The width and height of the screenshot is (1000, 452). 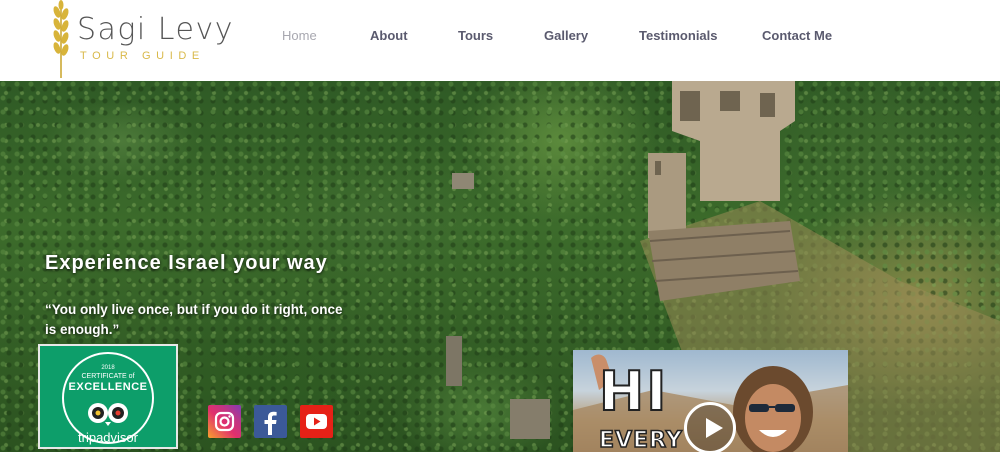 I want to click on hero-title: Experience Israel your way, so click(x=186, y=263).